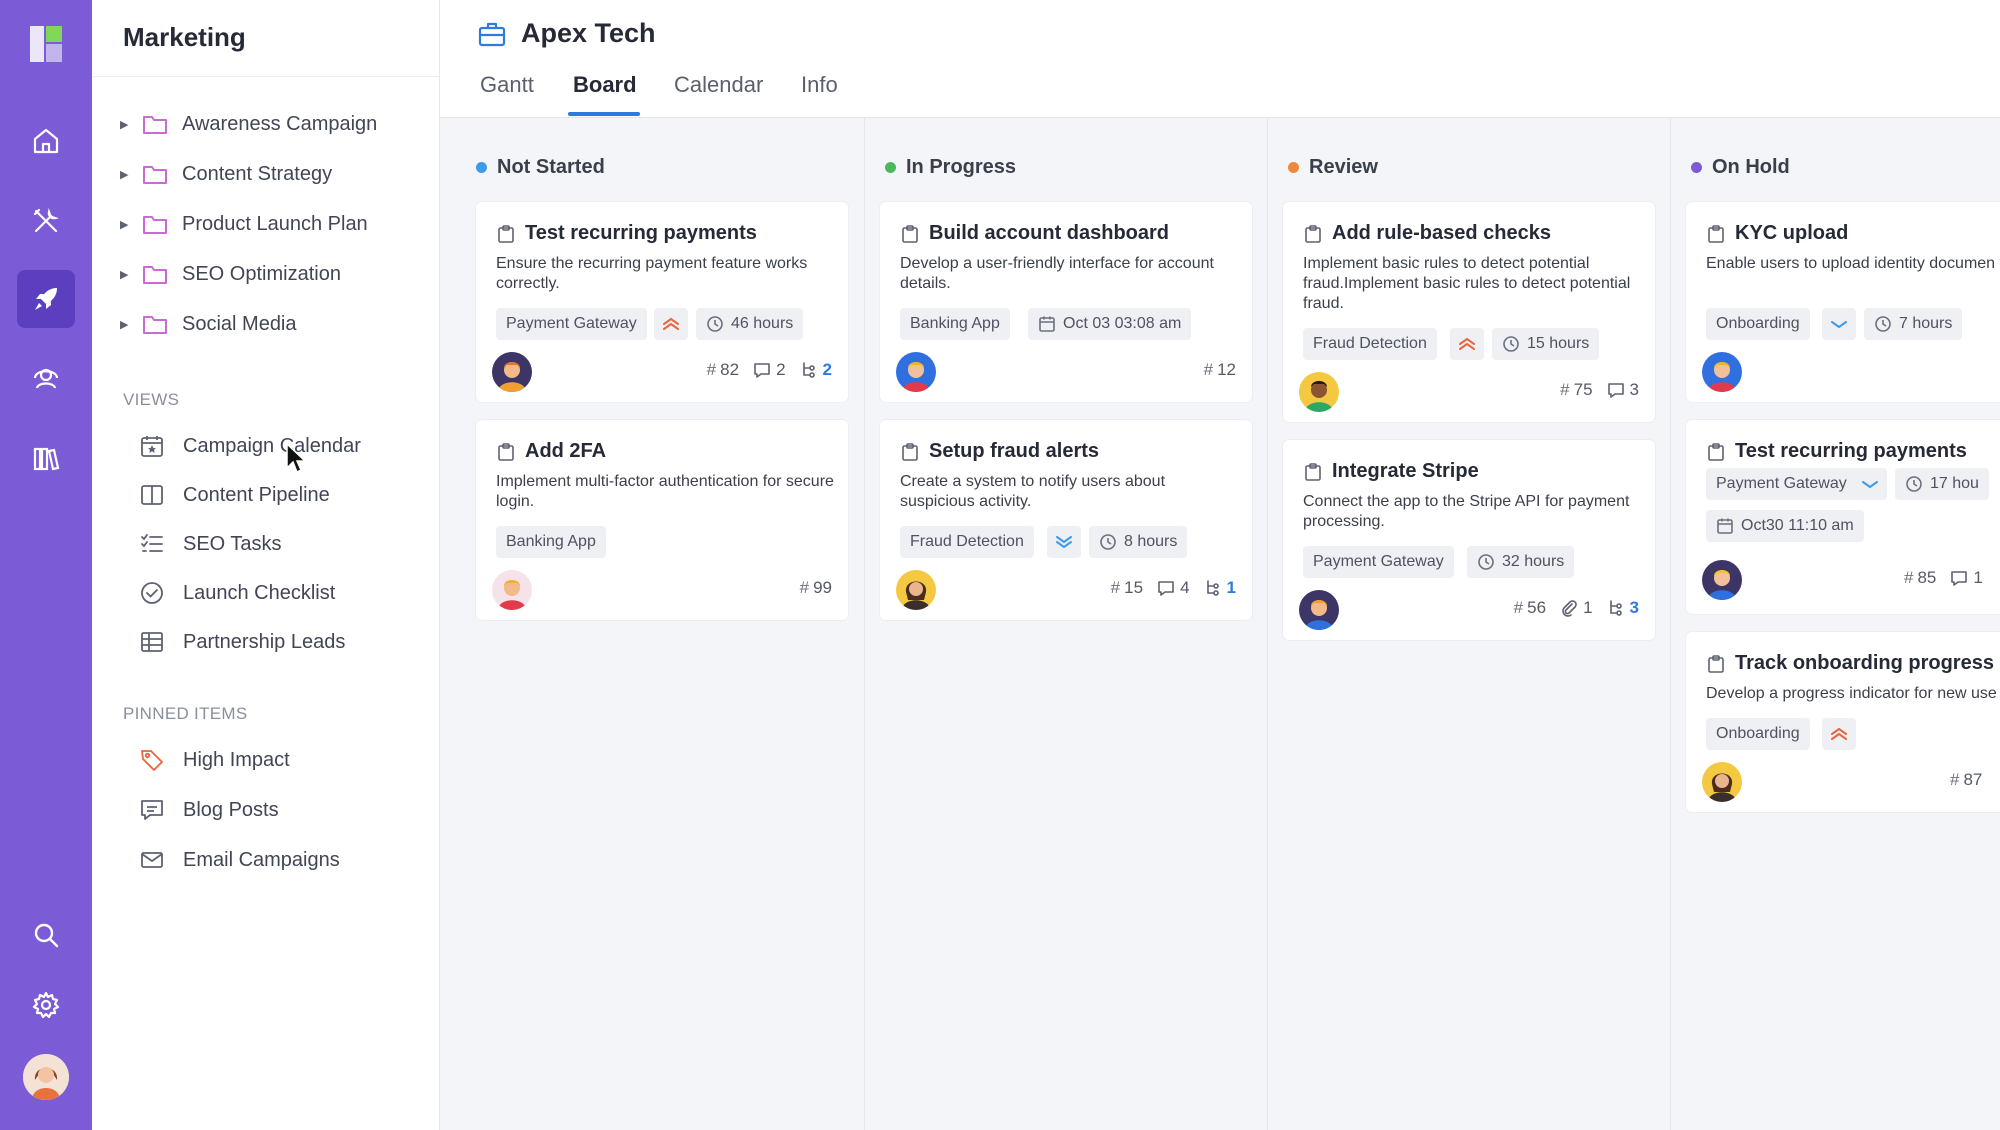 The height and width of the screenshot is (1130, 2000). I want to click on tab-calendar: Calendar, so click(718, 95).